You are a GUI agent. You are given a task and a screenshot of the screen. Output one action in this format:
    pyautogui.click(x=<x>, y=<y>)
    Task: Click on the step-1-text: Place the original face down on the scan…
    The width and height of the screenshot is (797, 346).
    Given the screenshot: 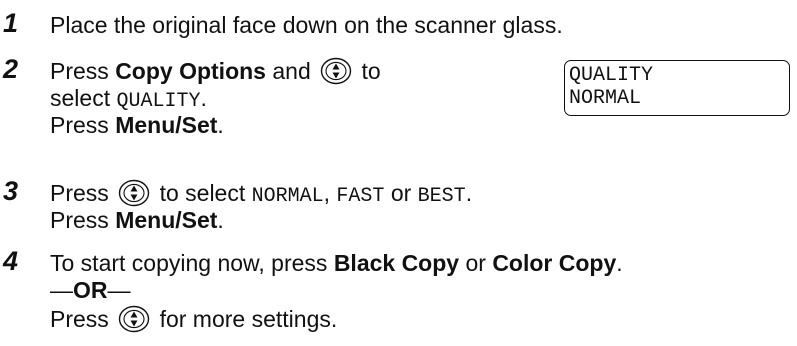 What is the action you would take?
    pyautogui.click(x=306, y=25)
    